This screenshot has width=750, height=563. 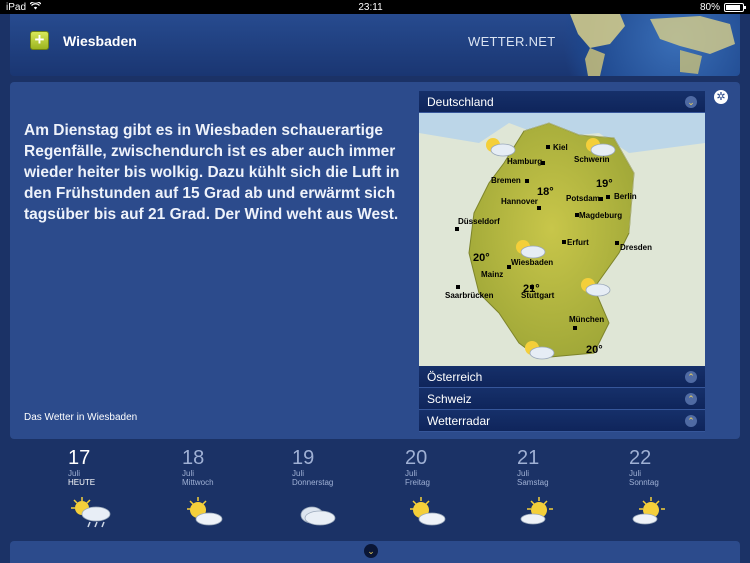 What do you see at coordinates (222, 492) in the screenshot?
I see `day-item-mittwoch: 18 Juli Mittwoch` at bounding box center [222, 492].